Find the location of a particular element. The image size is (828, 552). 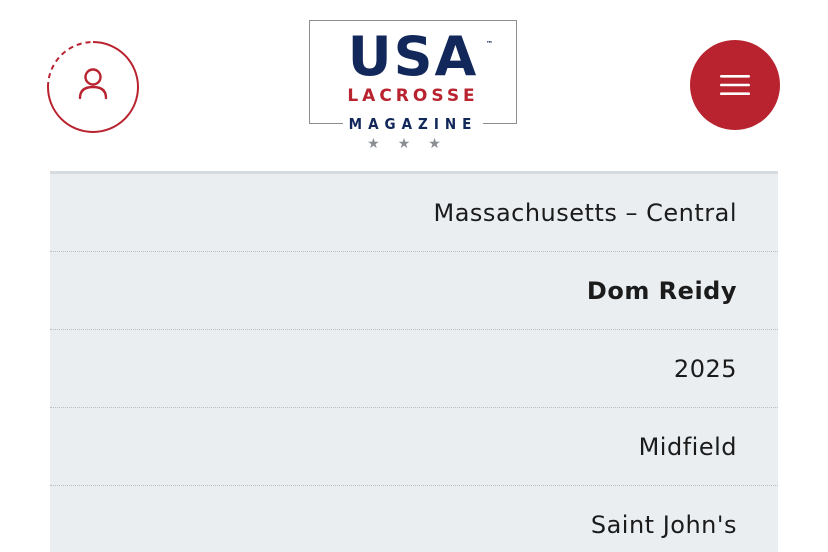

usa-lacrosse-magazine-logo: USA ™ LACROSSE MAGAZINE ★★★ is located at coordinates (414, 87).